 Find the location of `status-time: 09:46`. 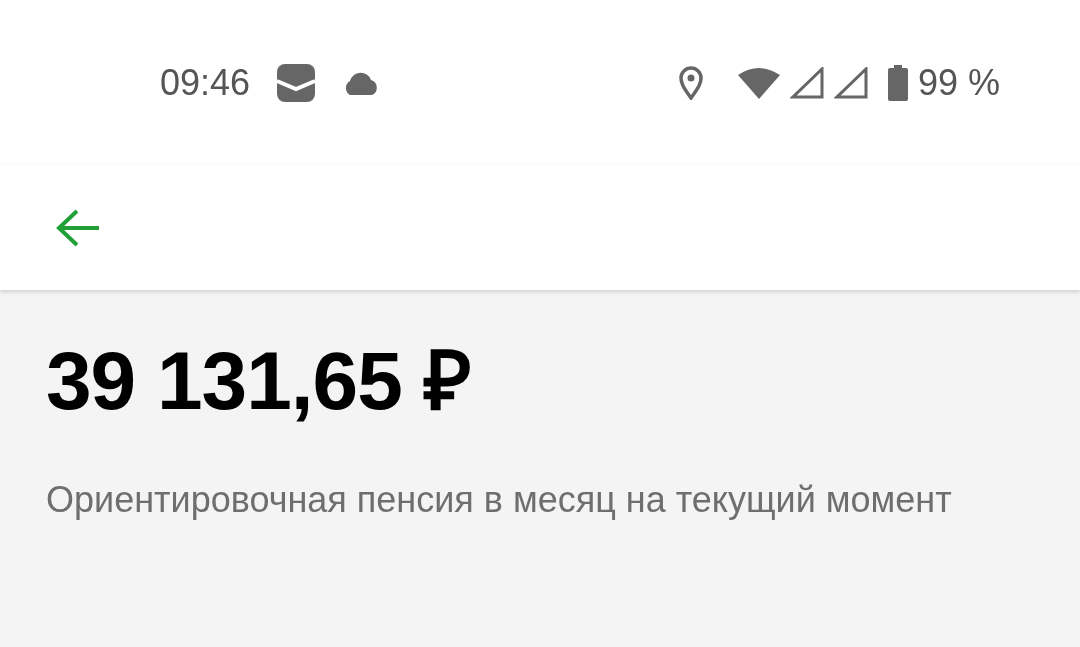

status-time: 09:46 is located at coordinates (205, 82).